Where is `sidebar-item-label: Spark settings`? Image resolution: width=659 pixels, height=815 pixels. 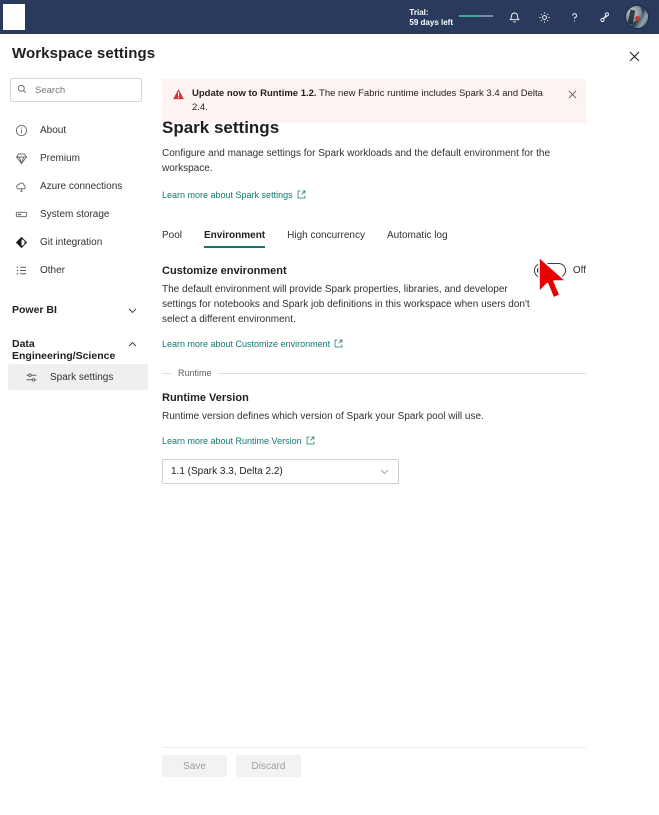
sidebar-item-label: Spark settings is located at coordinates (82, 377).